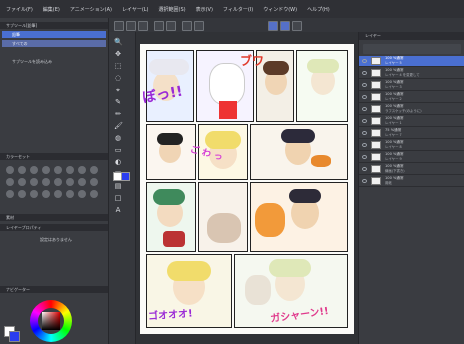 This screenshot has height=344, width=464. What do you see at coordinates (118, 102) in the screenshot?
I see `pen-icon: ✎` at bounding box center [118, 102].